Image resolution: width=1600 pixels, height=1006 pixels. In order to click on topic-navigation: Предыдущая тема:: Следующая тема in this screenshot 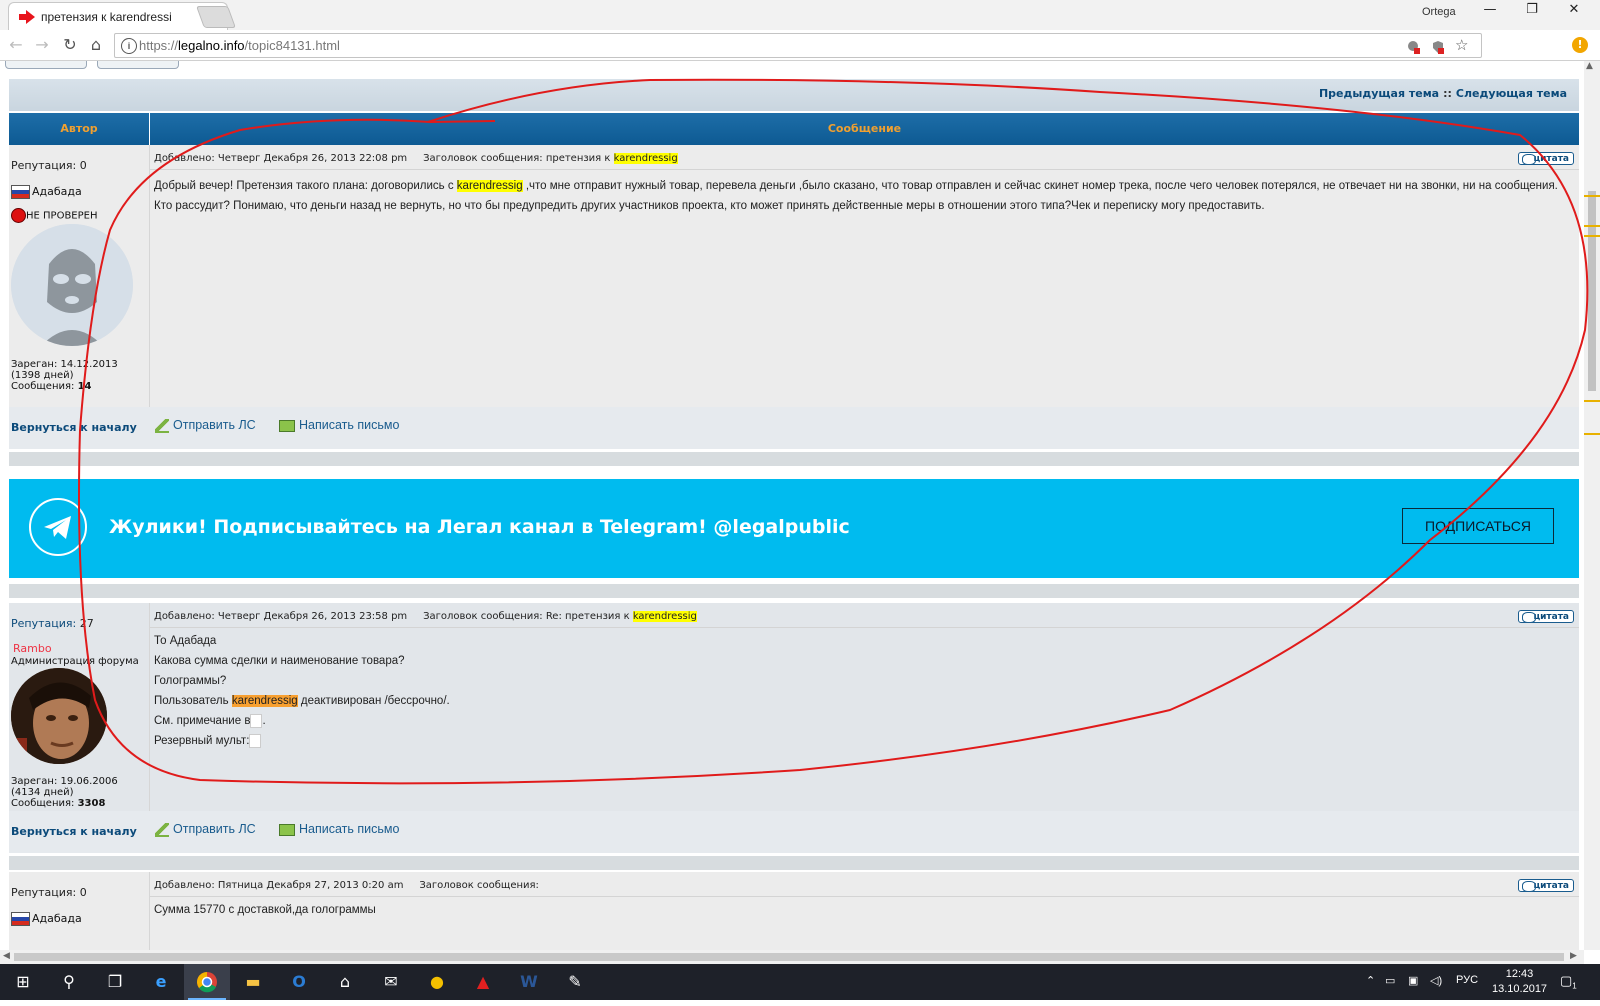, I will do `click(794, 95)`.